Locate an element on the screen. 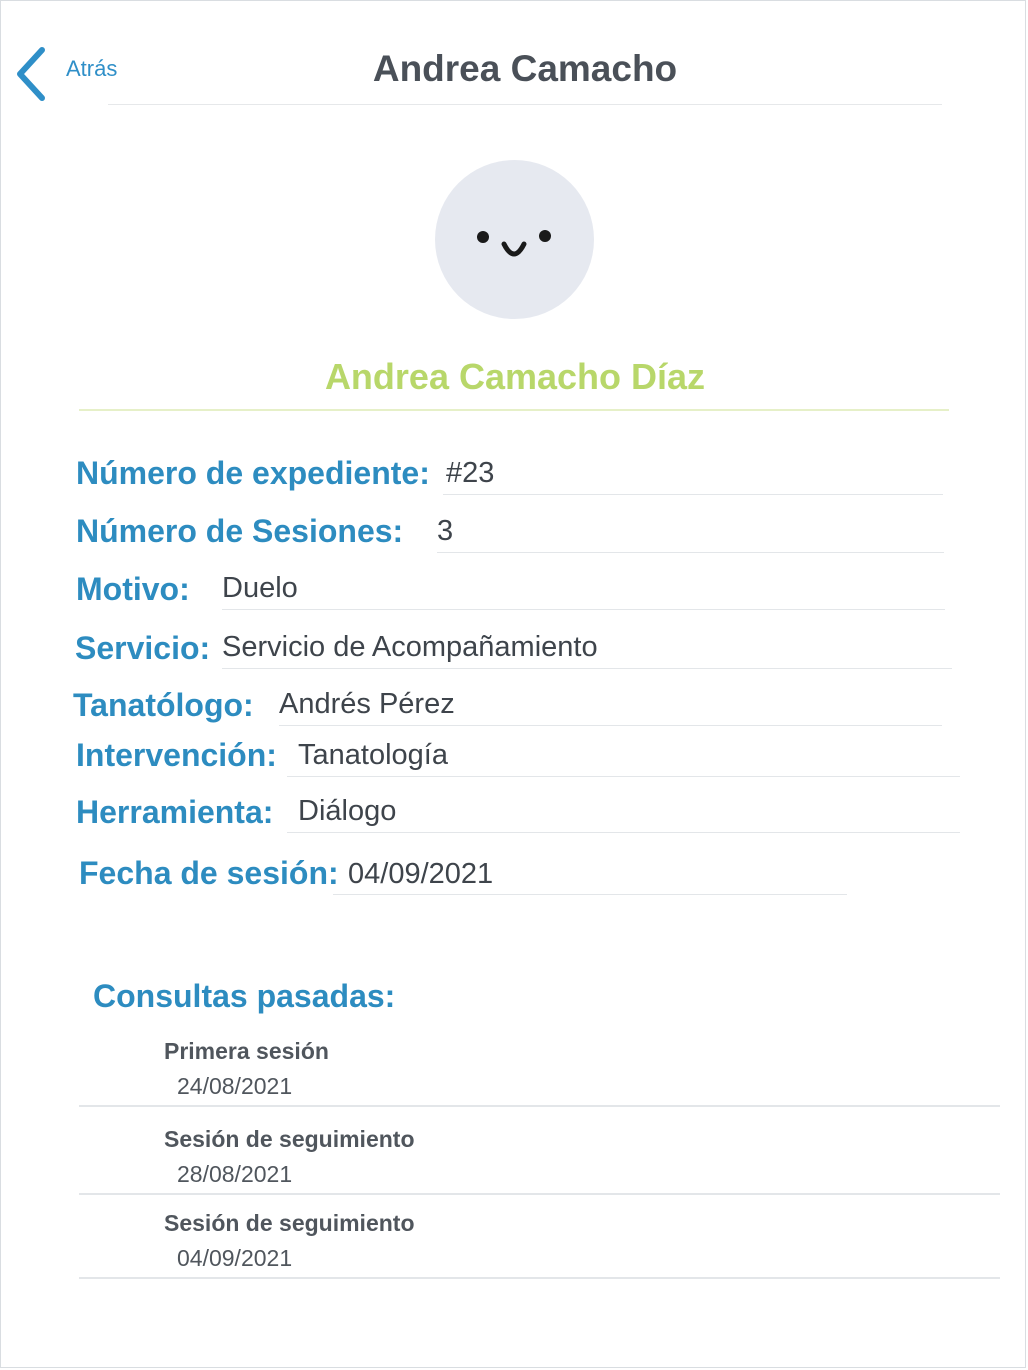 This screenshot has width=1028, height=1370. motivo-underline is located at coordinates (583, 609).